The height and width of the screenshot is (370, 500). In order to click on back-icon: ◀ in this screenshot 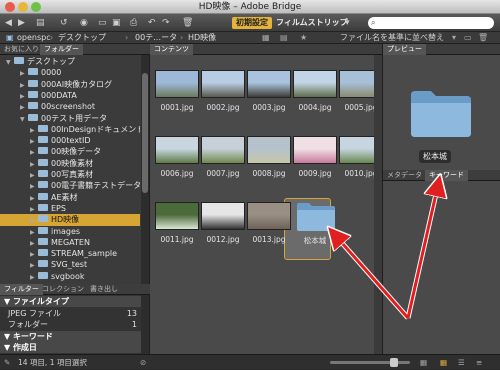, I will do `click(8, 23)`.